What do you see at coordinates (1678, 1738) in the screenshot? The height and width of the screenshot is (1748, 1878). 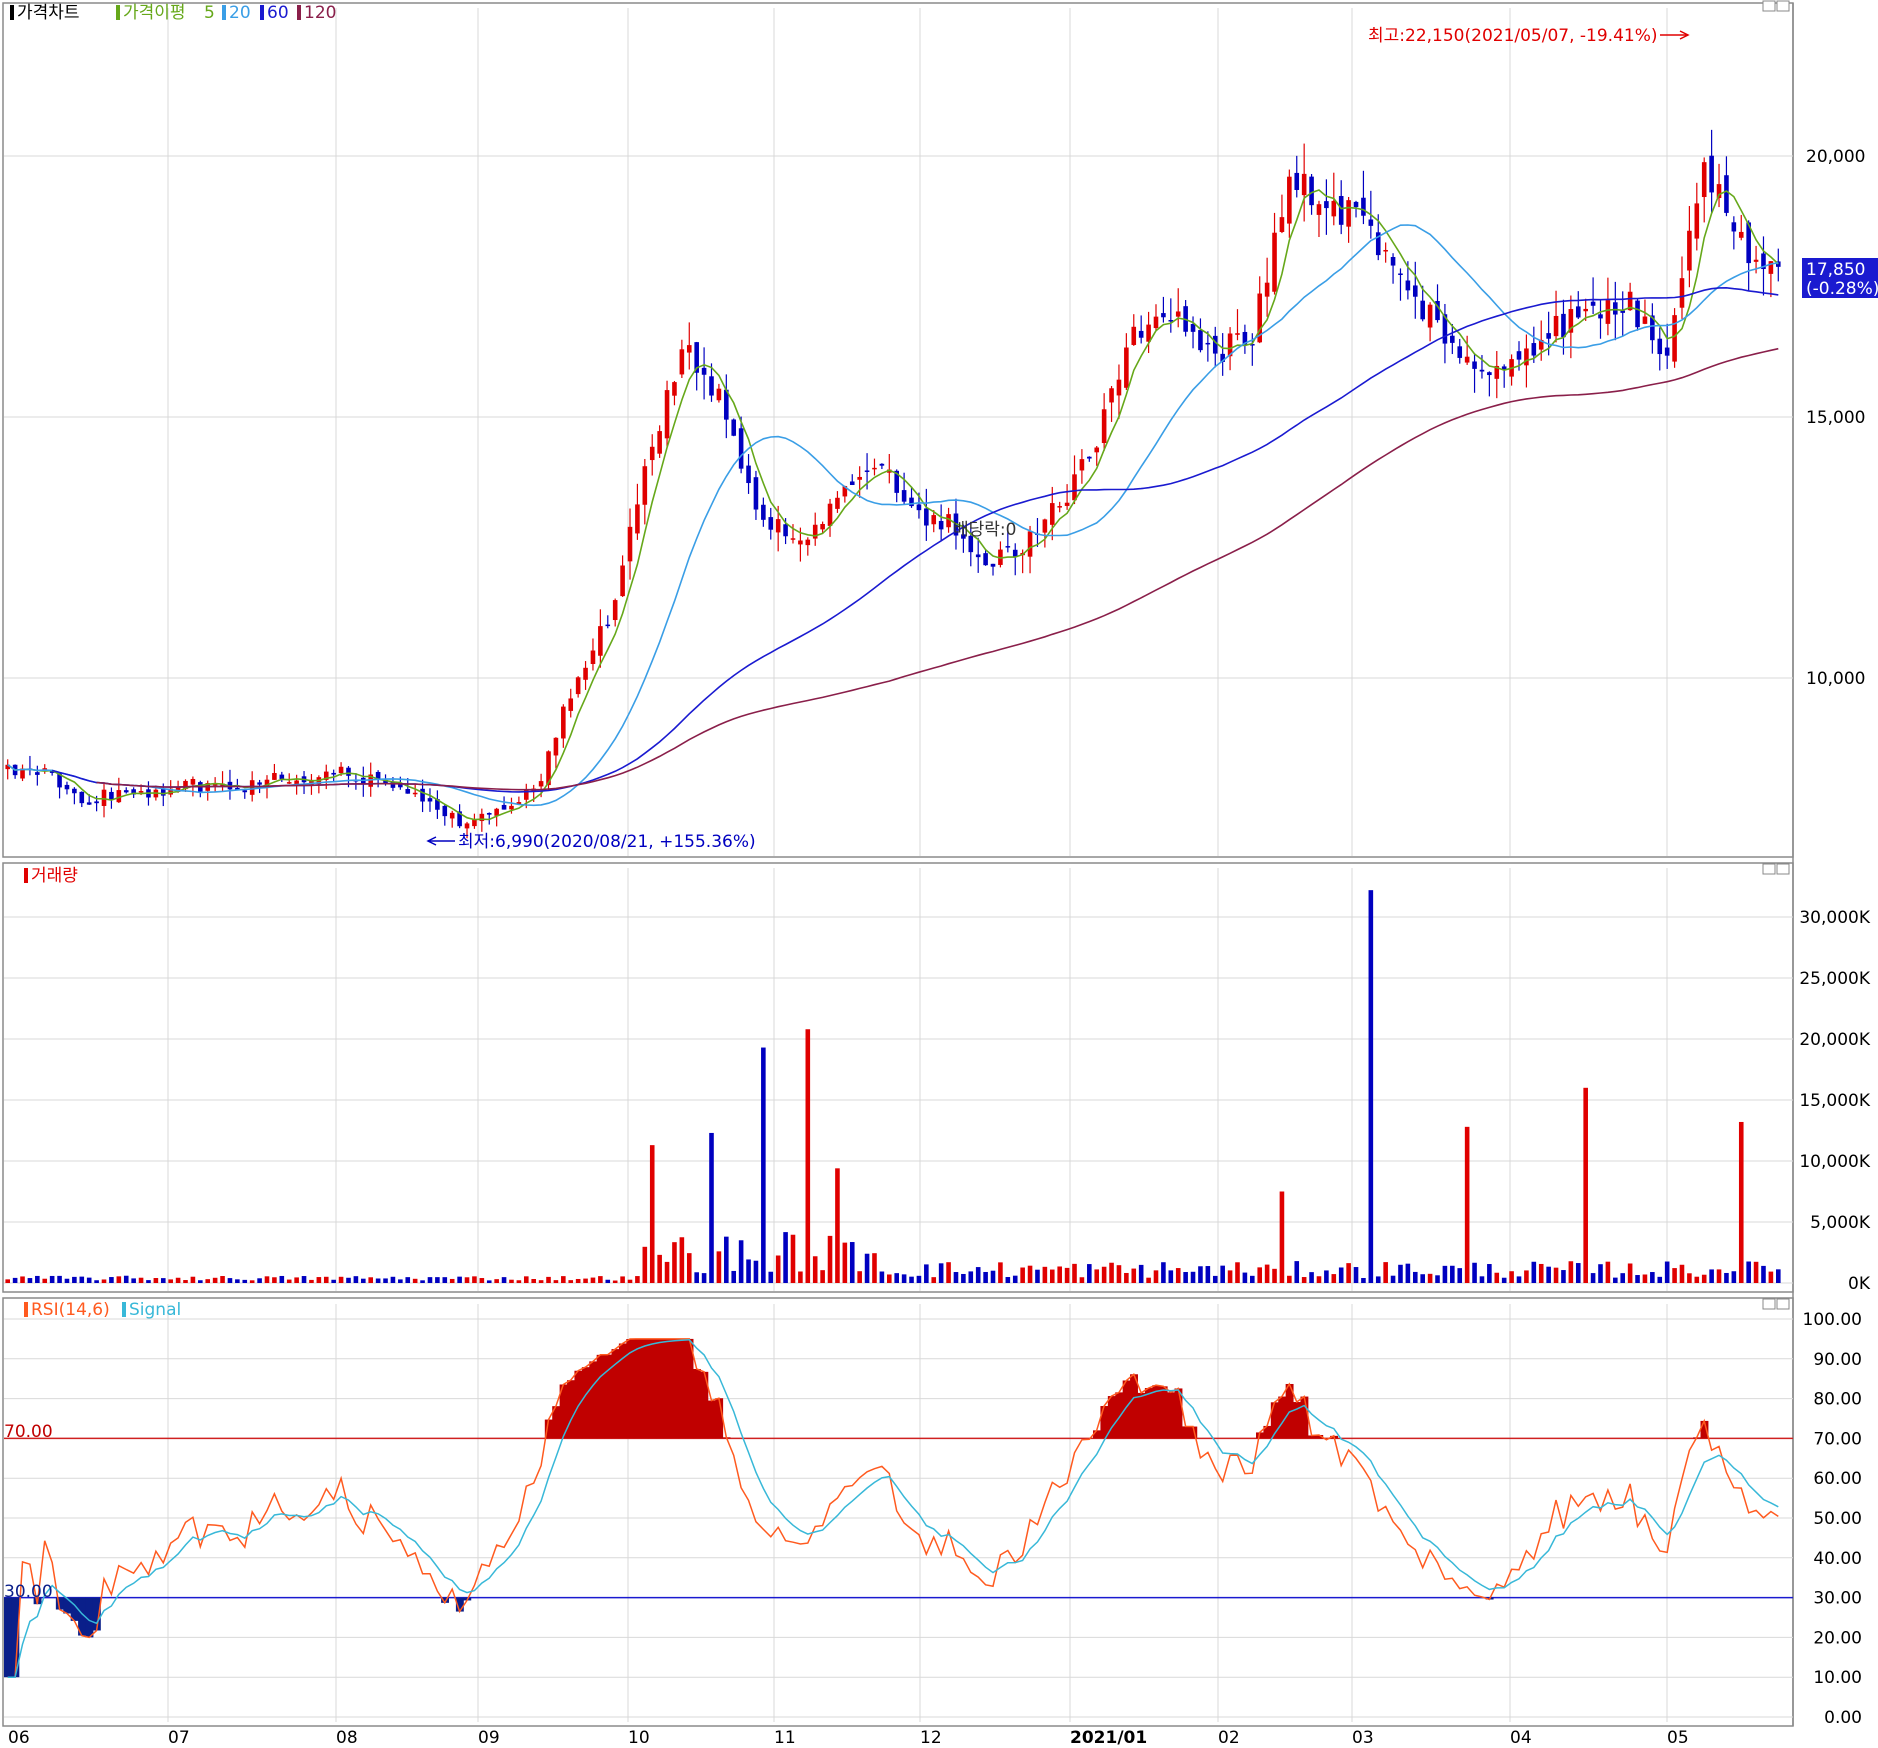 I see `x-tick-label: 05` at bounding box center [1678, 1738].